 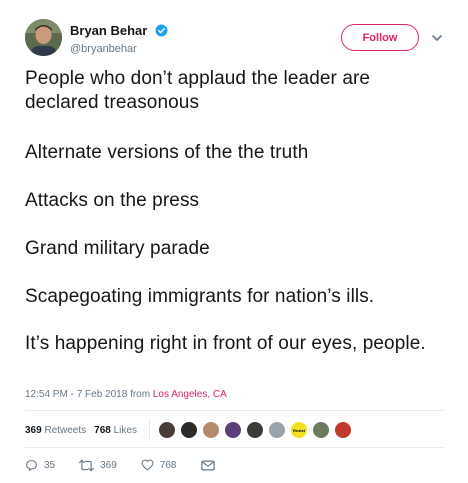 What do you see at coordinates (117, 248) in the screenshot?
I see `tweet-paragraph: Grand military parade` at bounding box center [117, 248].